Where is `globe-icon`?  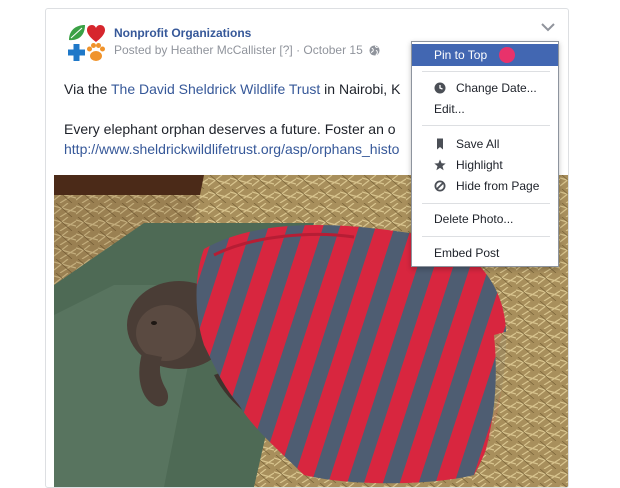
globe-icon is located at coordinates (374, 50).